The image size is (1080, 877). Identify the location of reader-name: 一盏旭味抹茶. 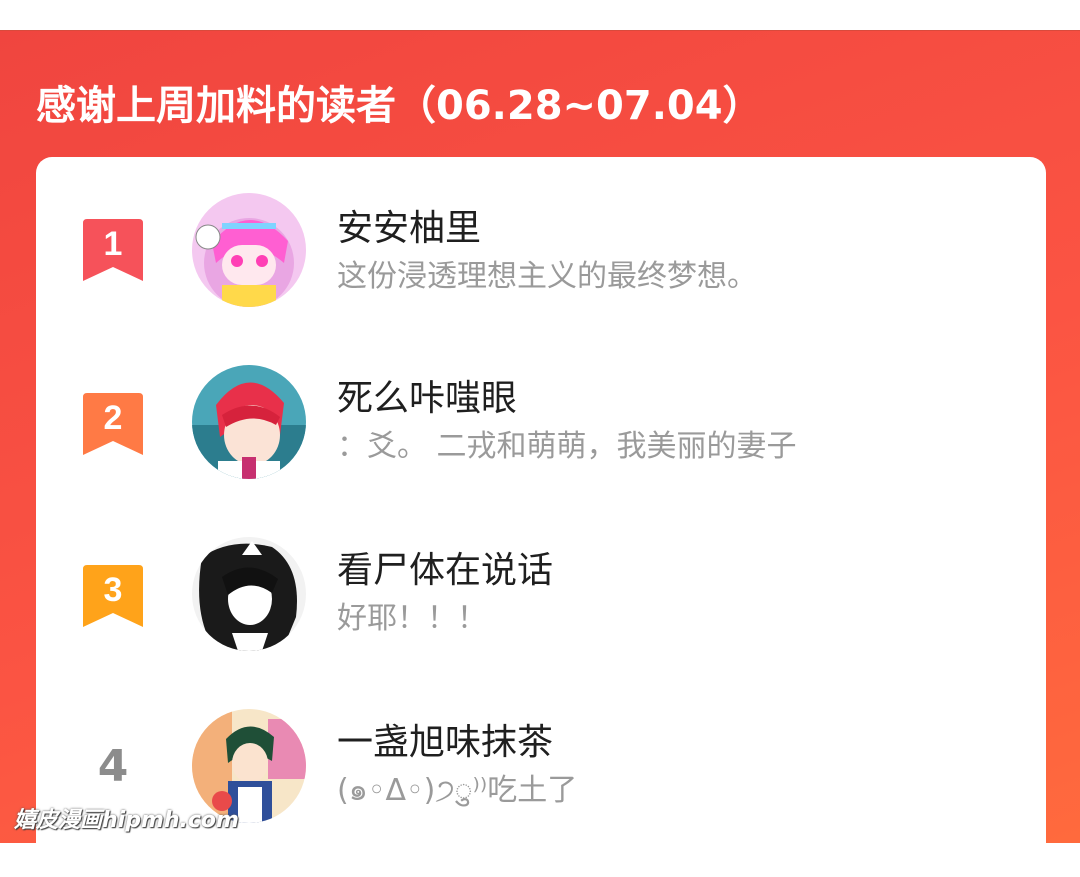
(445, 742).